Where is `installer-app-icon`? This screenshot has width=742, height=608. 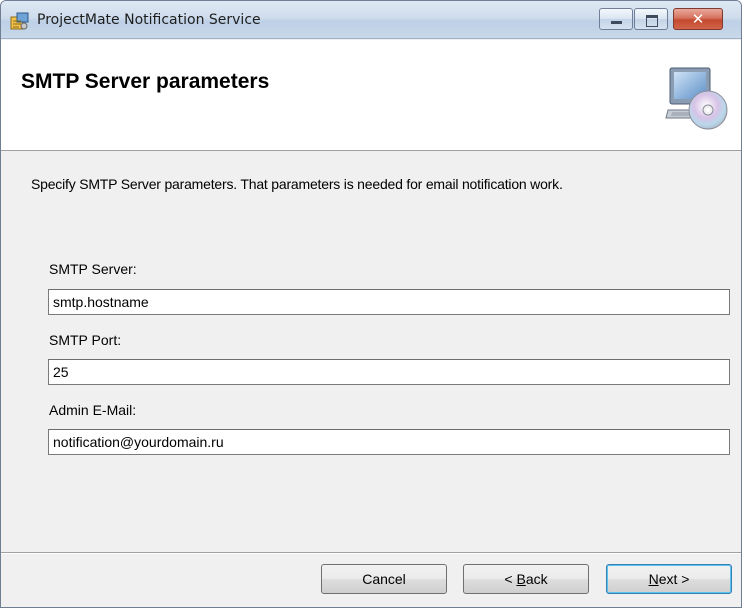 installer-app-icon is located at coordinates (19, 21).